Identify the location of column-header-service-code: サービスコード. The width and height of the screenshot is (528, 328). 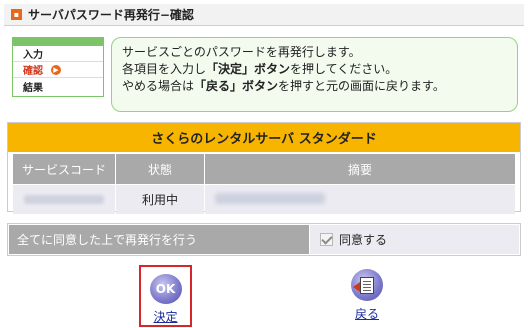
(64, 169).